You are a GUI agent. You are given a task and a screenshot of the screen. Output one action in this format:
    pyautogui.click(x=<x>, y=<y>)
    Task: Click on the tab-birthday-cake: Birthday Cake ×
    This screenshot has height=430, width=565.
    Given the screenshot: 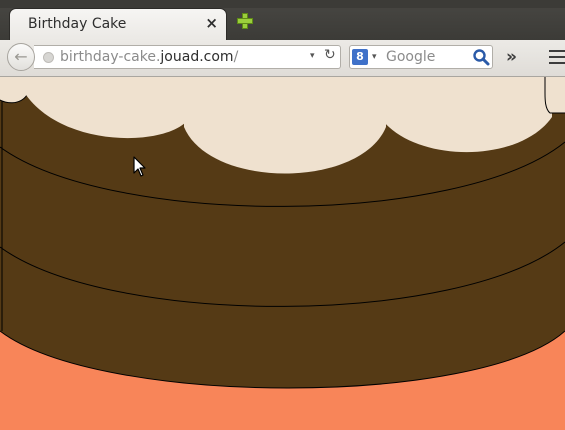 What is the action you would take?
    pyautogui.click(x=118, y=24)
    